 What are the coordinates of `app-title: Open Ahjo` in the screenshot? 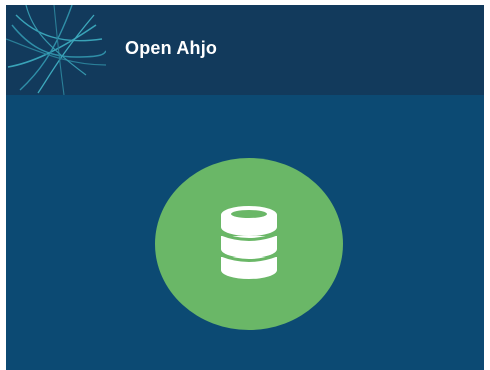 It's located at (171, 48).